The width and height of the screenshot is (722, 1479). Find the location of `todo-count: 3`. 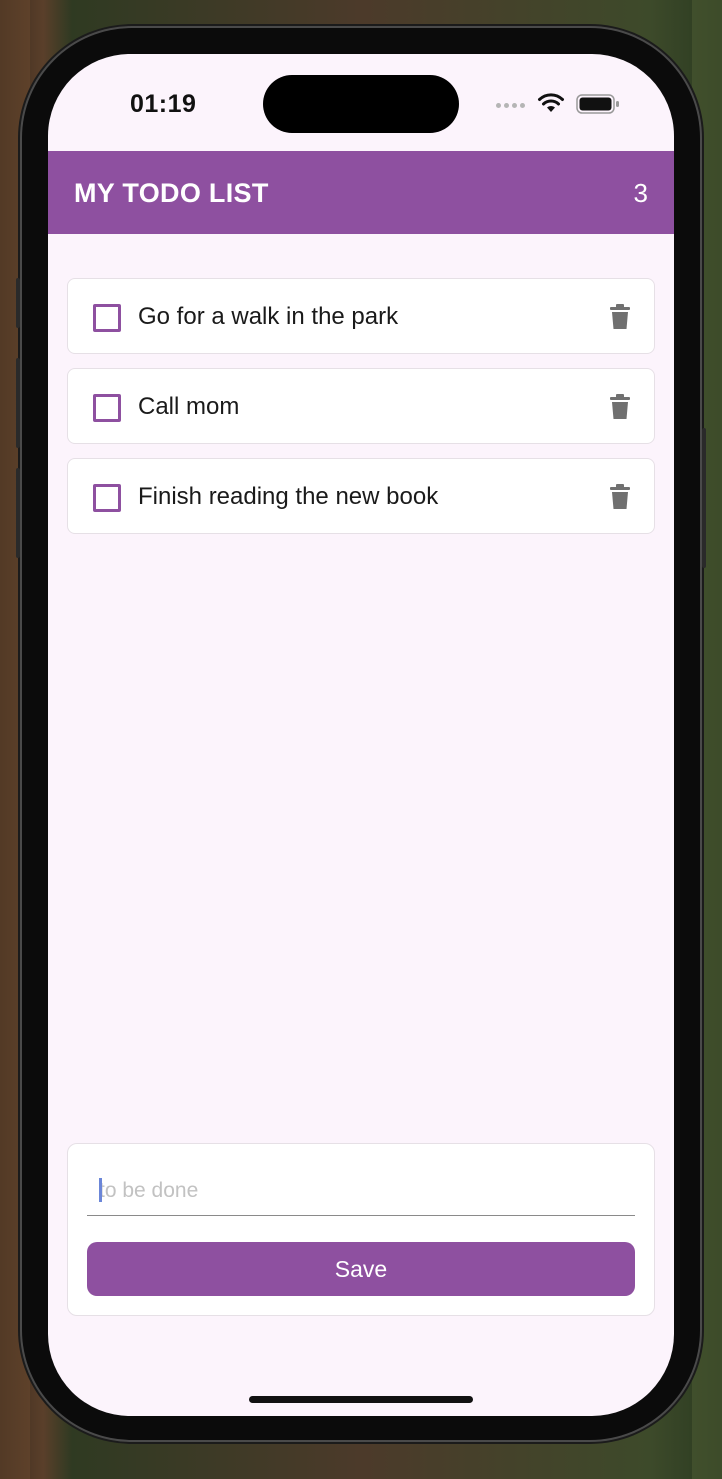

todo-count: 3 is located at coordinates (640, 193).